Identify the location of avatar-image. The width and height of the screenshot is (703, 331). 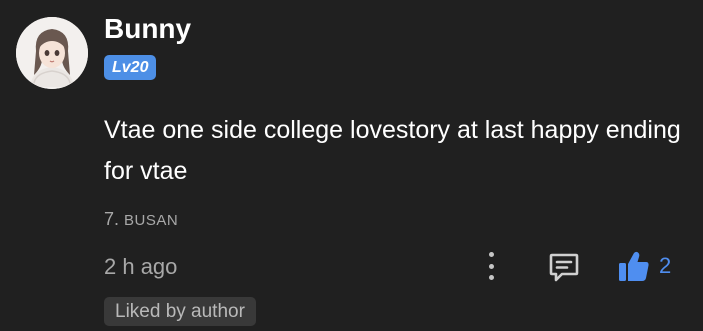
(52, 53).